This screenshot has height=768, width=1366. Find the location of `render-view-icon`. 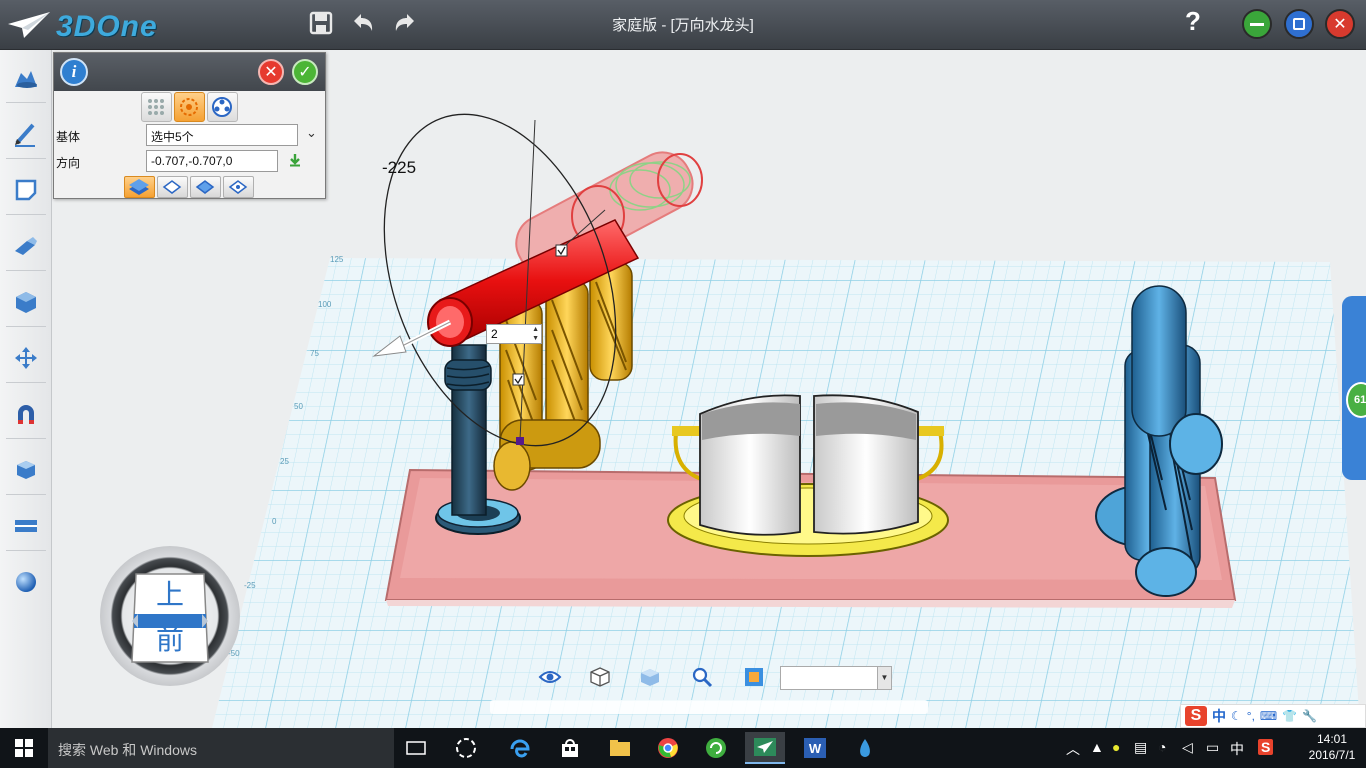

render-view-icon is located at coordinates (754, 677).